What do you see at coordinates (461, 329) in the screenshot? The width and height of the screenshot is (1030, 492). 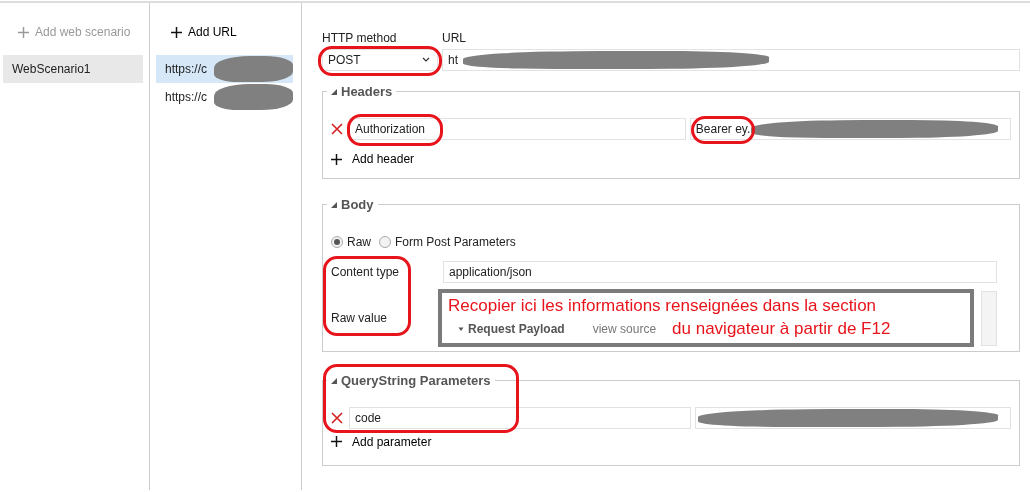 I see `expand-icon` at bounding box center [461, 329].